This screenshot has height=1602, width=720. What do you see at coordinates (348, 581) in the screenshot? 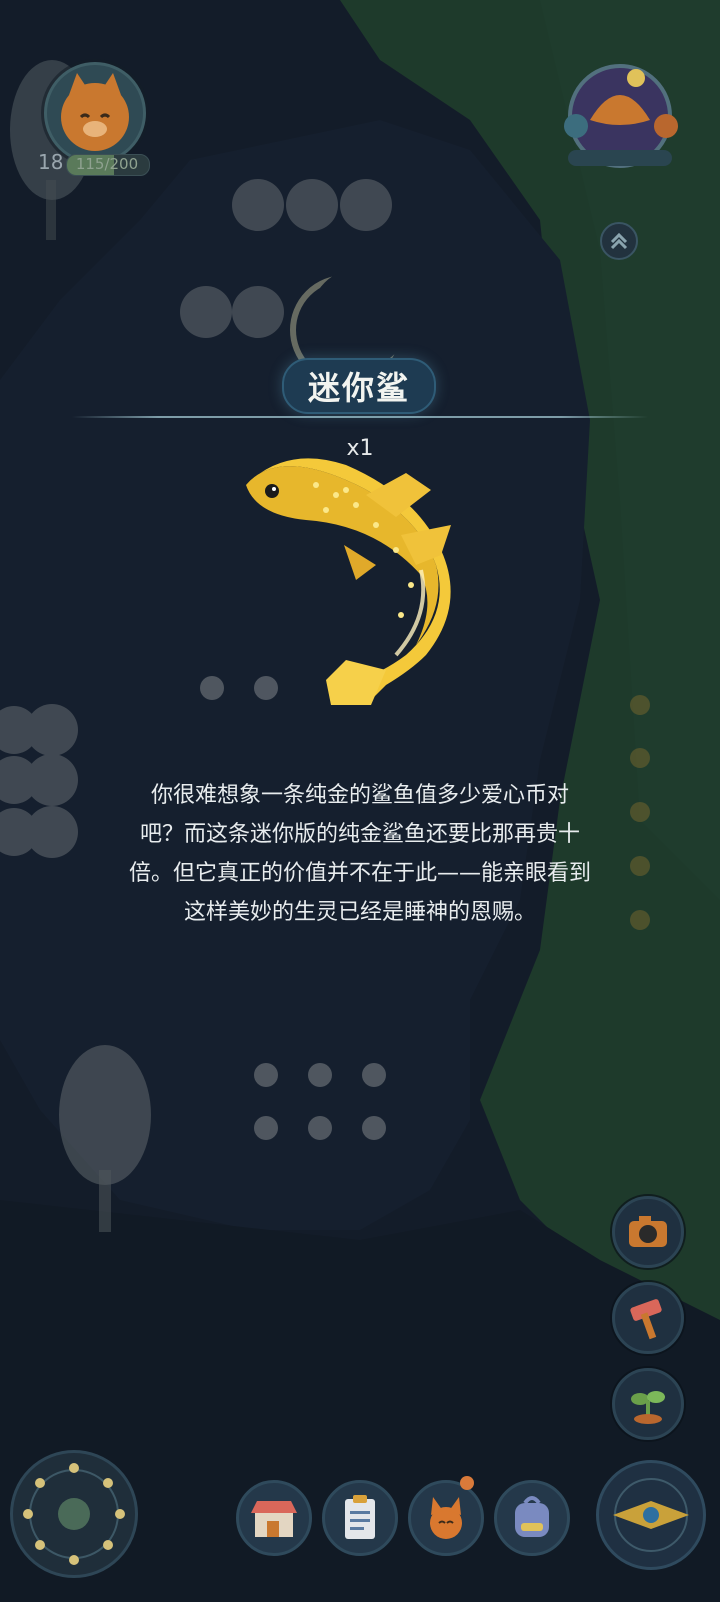
I see `golden-mini-shark-image` at bounding box center [348, 581].